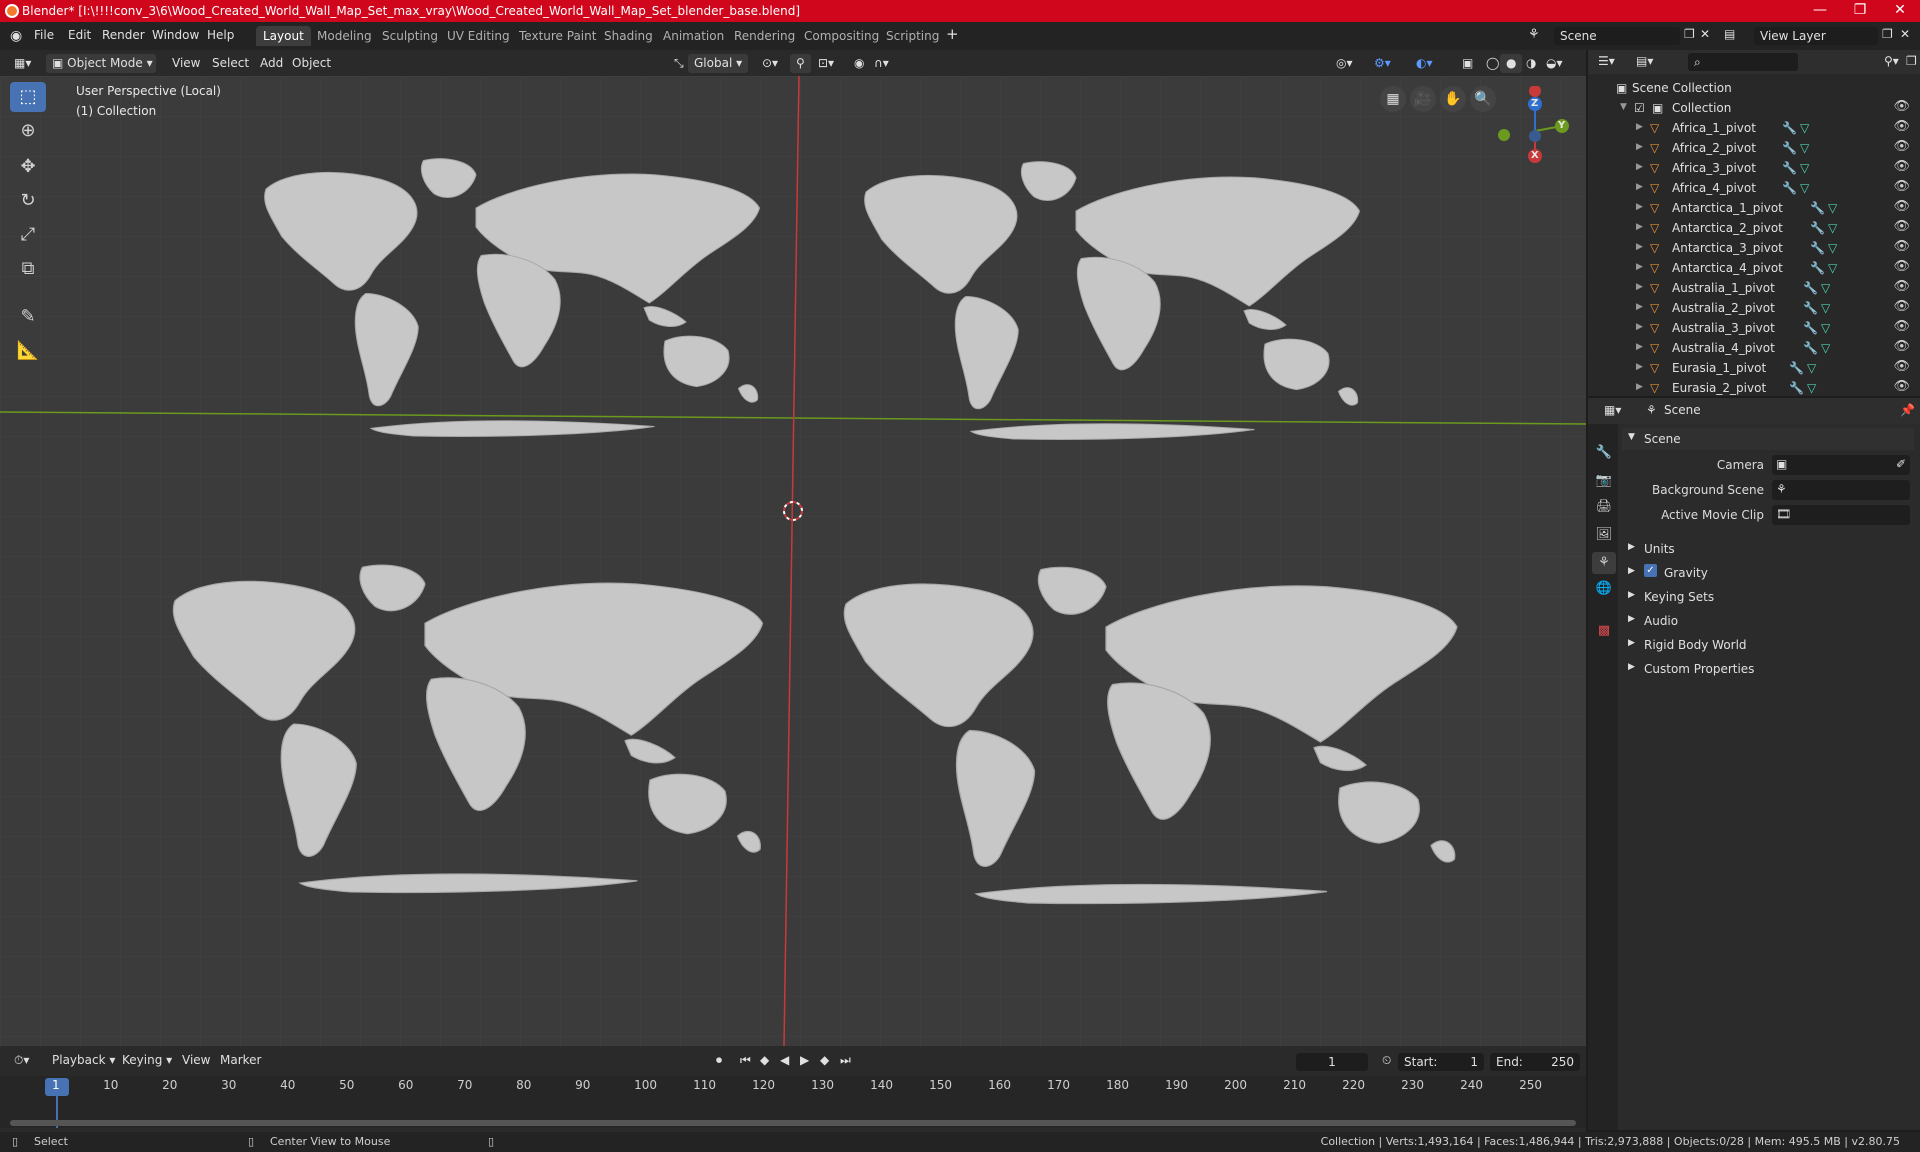  What do you see at coordinates (44, 35) in the screenshot?
I see `menu-file: File` at bounding box center [44, 35].